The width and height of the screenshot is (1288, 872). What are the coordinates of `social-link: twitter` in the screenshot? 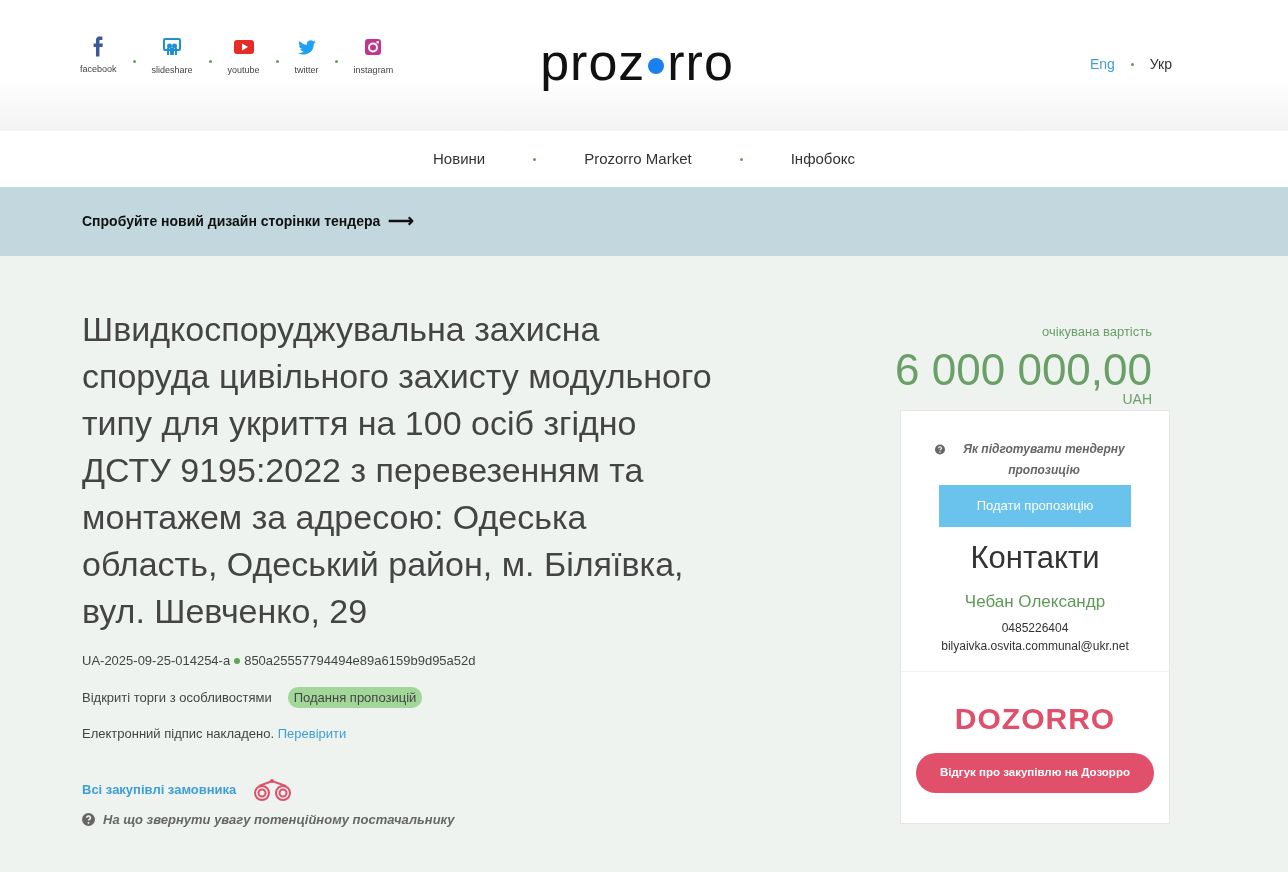 It's located at (306, 57).